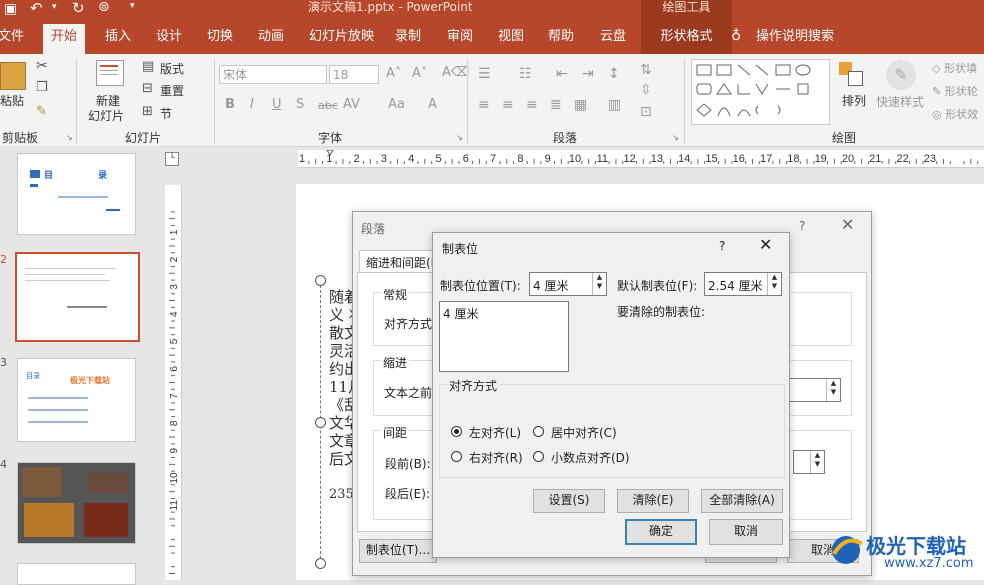  I want to click on align-text-icon: ⇳, so click(646, 90).